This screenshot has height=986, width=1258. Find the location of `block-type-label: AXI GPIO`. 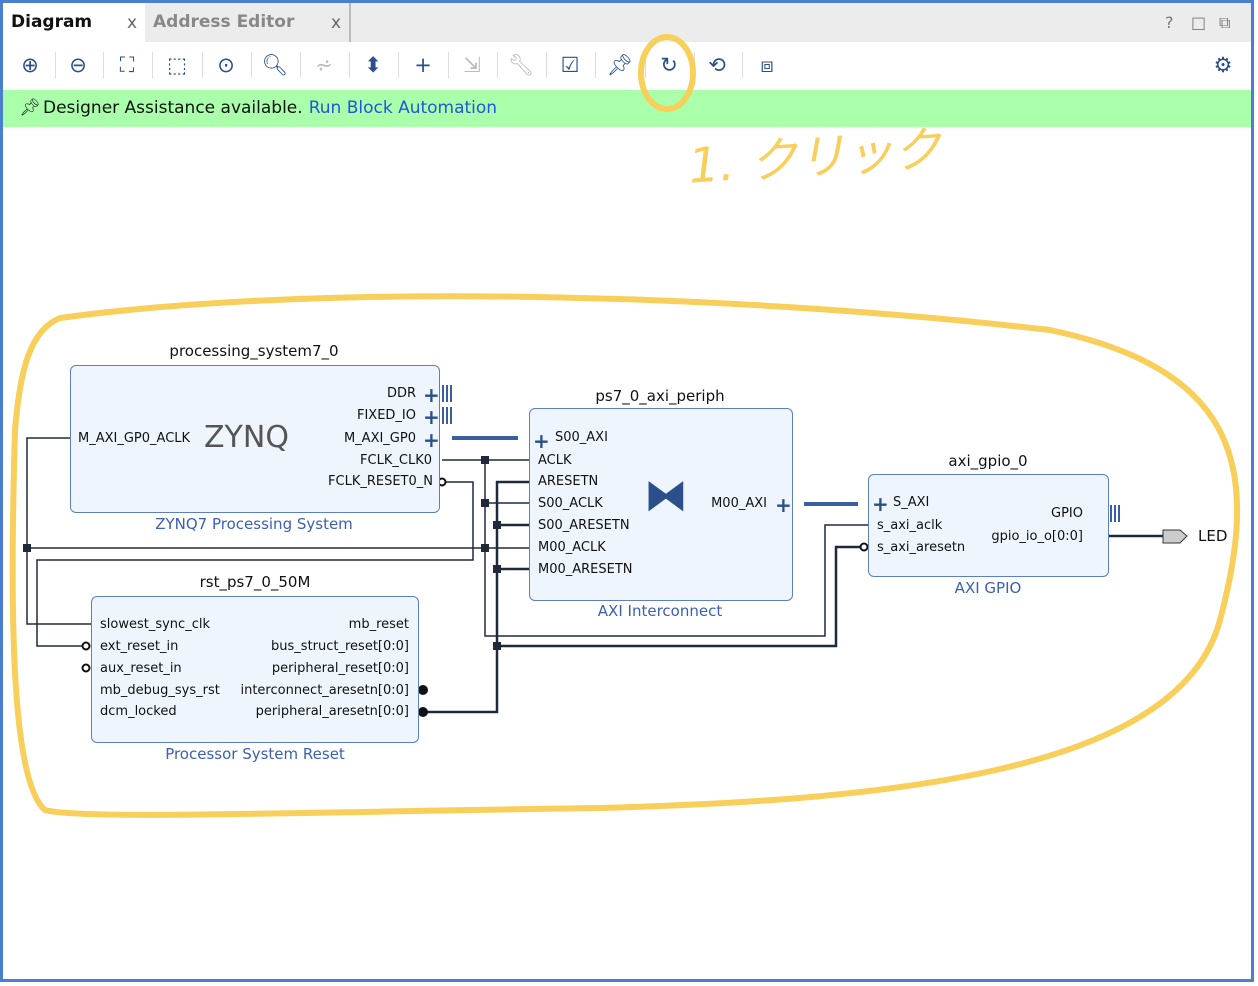

block-type-label: AXI GPIO is located at coordinates (988, 588).